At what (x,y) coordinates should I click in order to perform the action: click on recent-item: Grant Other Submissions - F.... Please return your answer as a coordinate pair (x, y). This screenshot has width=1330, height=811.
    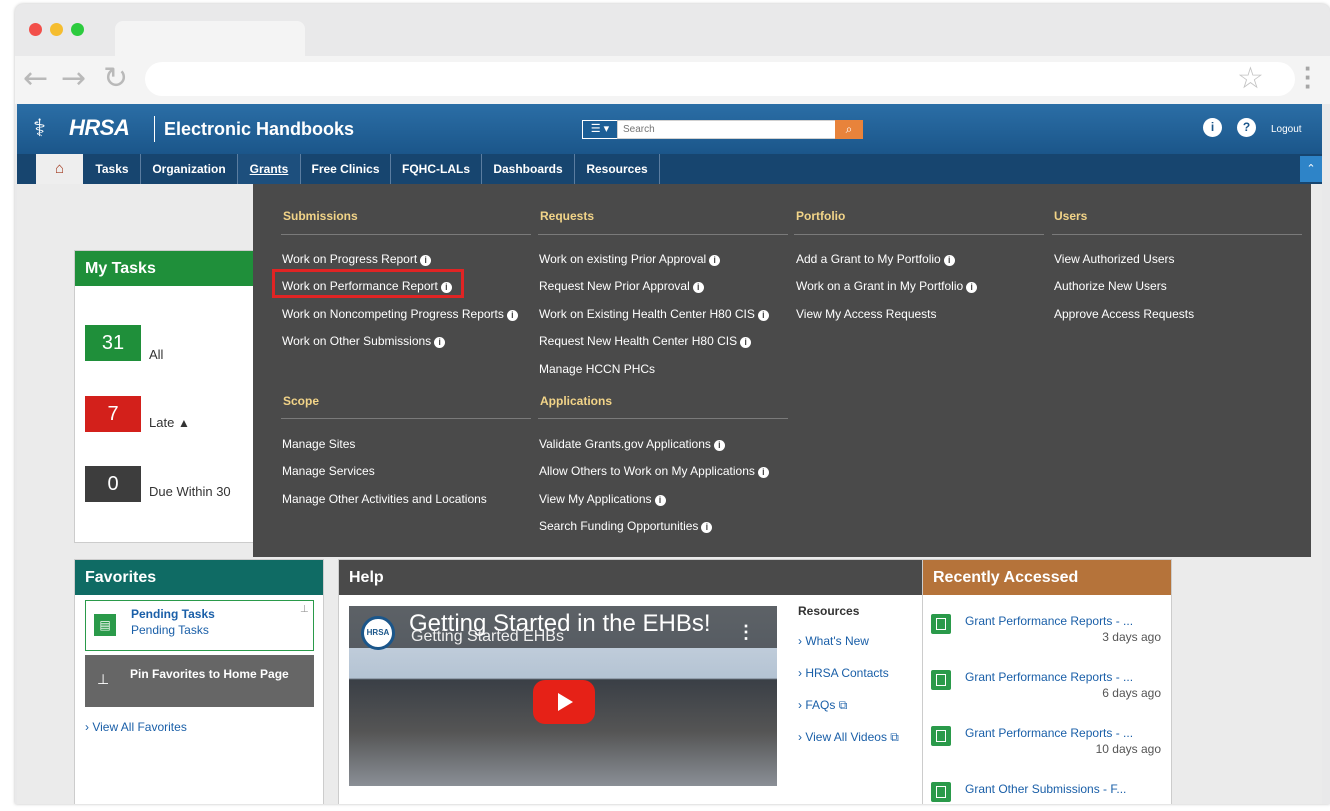
    Looking at the image, I should click on (1046, 793).